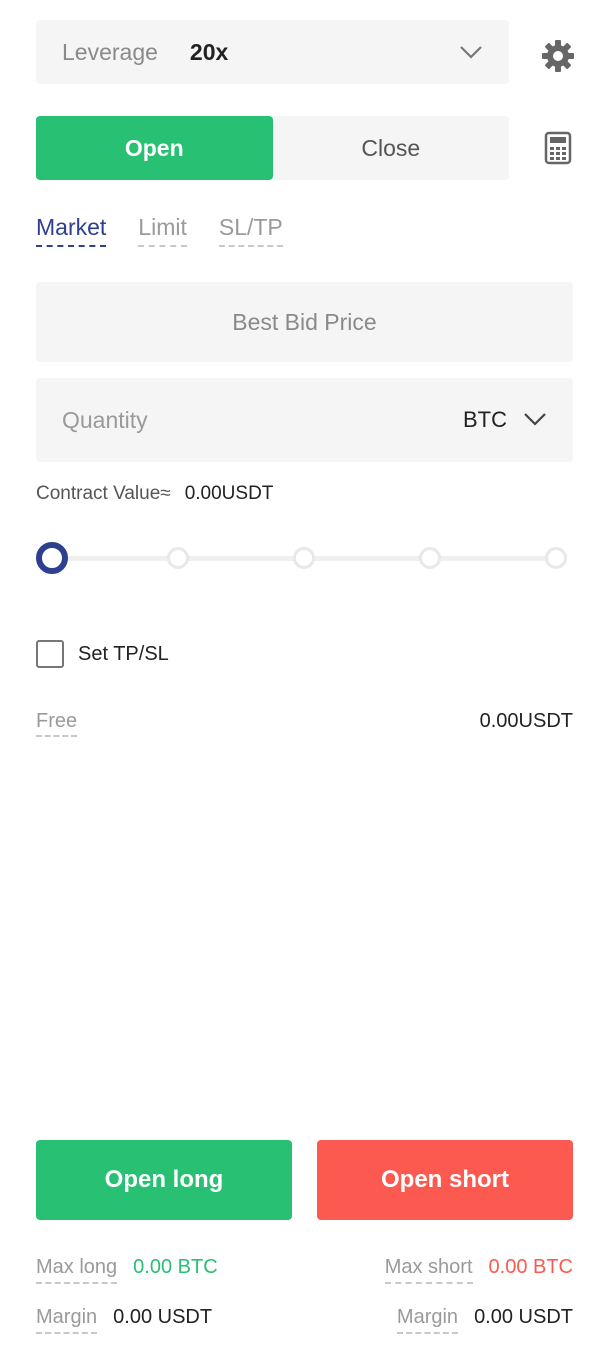 The width and height of the screenshot is (600, 1370). Describe the element at coordinates (57, 723) in the screenshot. I see `free-label: Free` at that location.